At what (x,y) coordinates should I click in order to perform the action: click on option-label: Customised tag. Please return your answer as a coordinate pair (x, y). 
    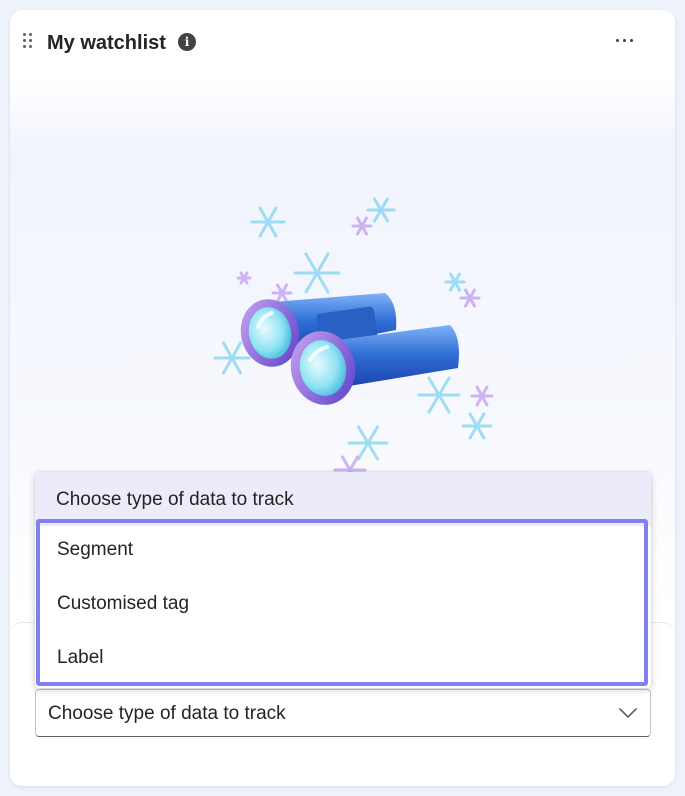
    Looking at the image, I should click on (123, 603).